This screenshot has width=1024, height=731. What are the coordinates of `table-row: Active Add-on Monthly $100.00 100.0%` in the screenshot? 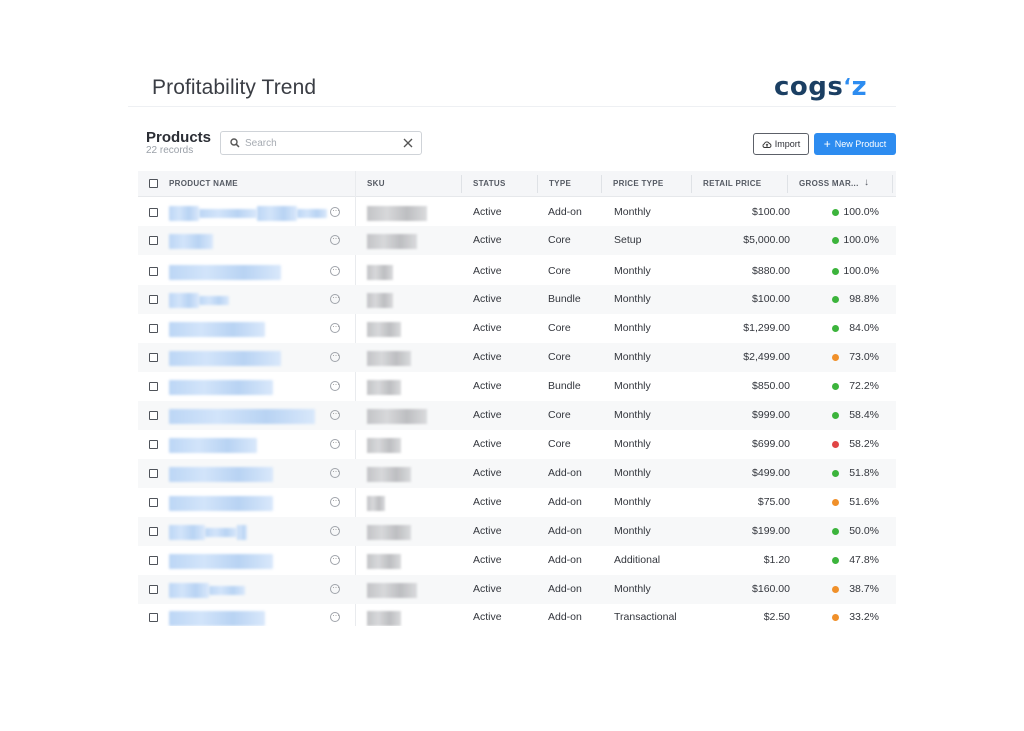 It's located at (517, 212).